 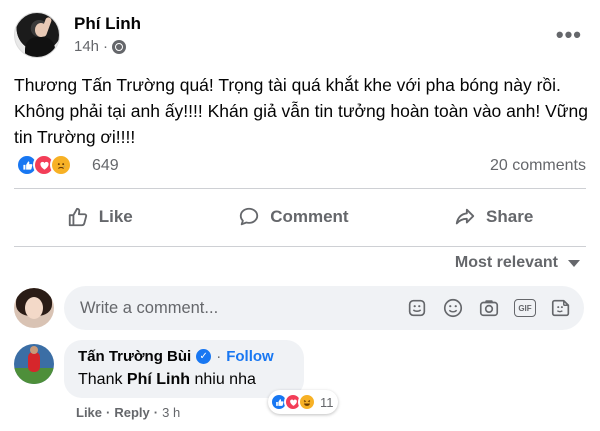 What do you see at coordinates (61, 165) in the screenshot?
I see `sad-icon` at bounding box center [61, 165].